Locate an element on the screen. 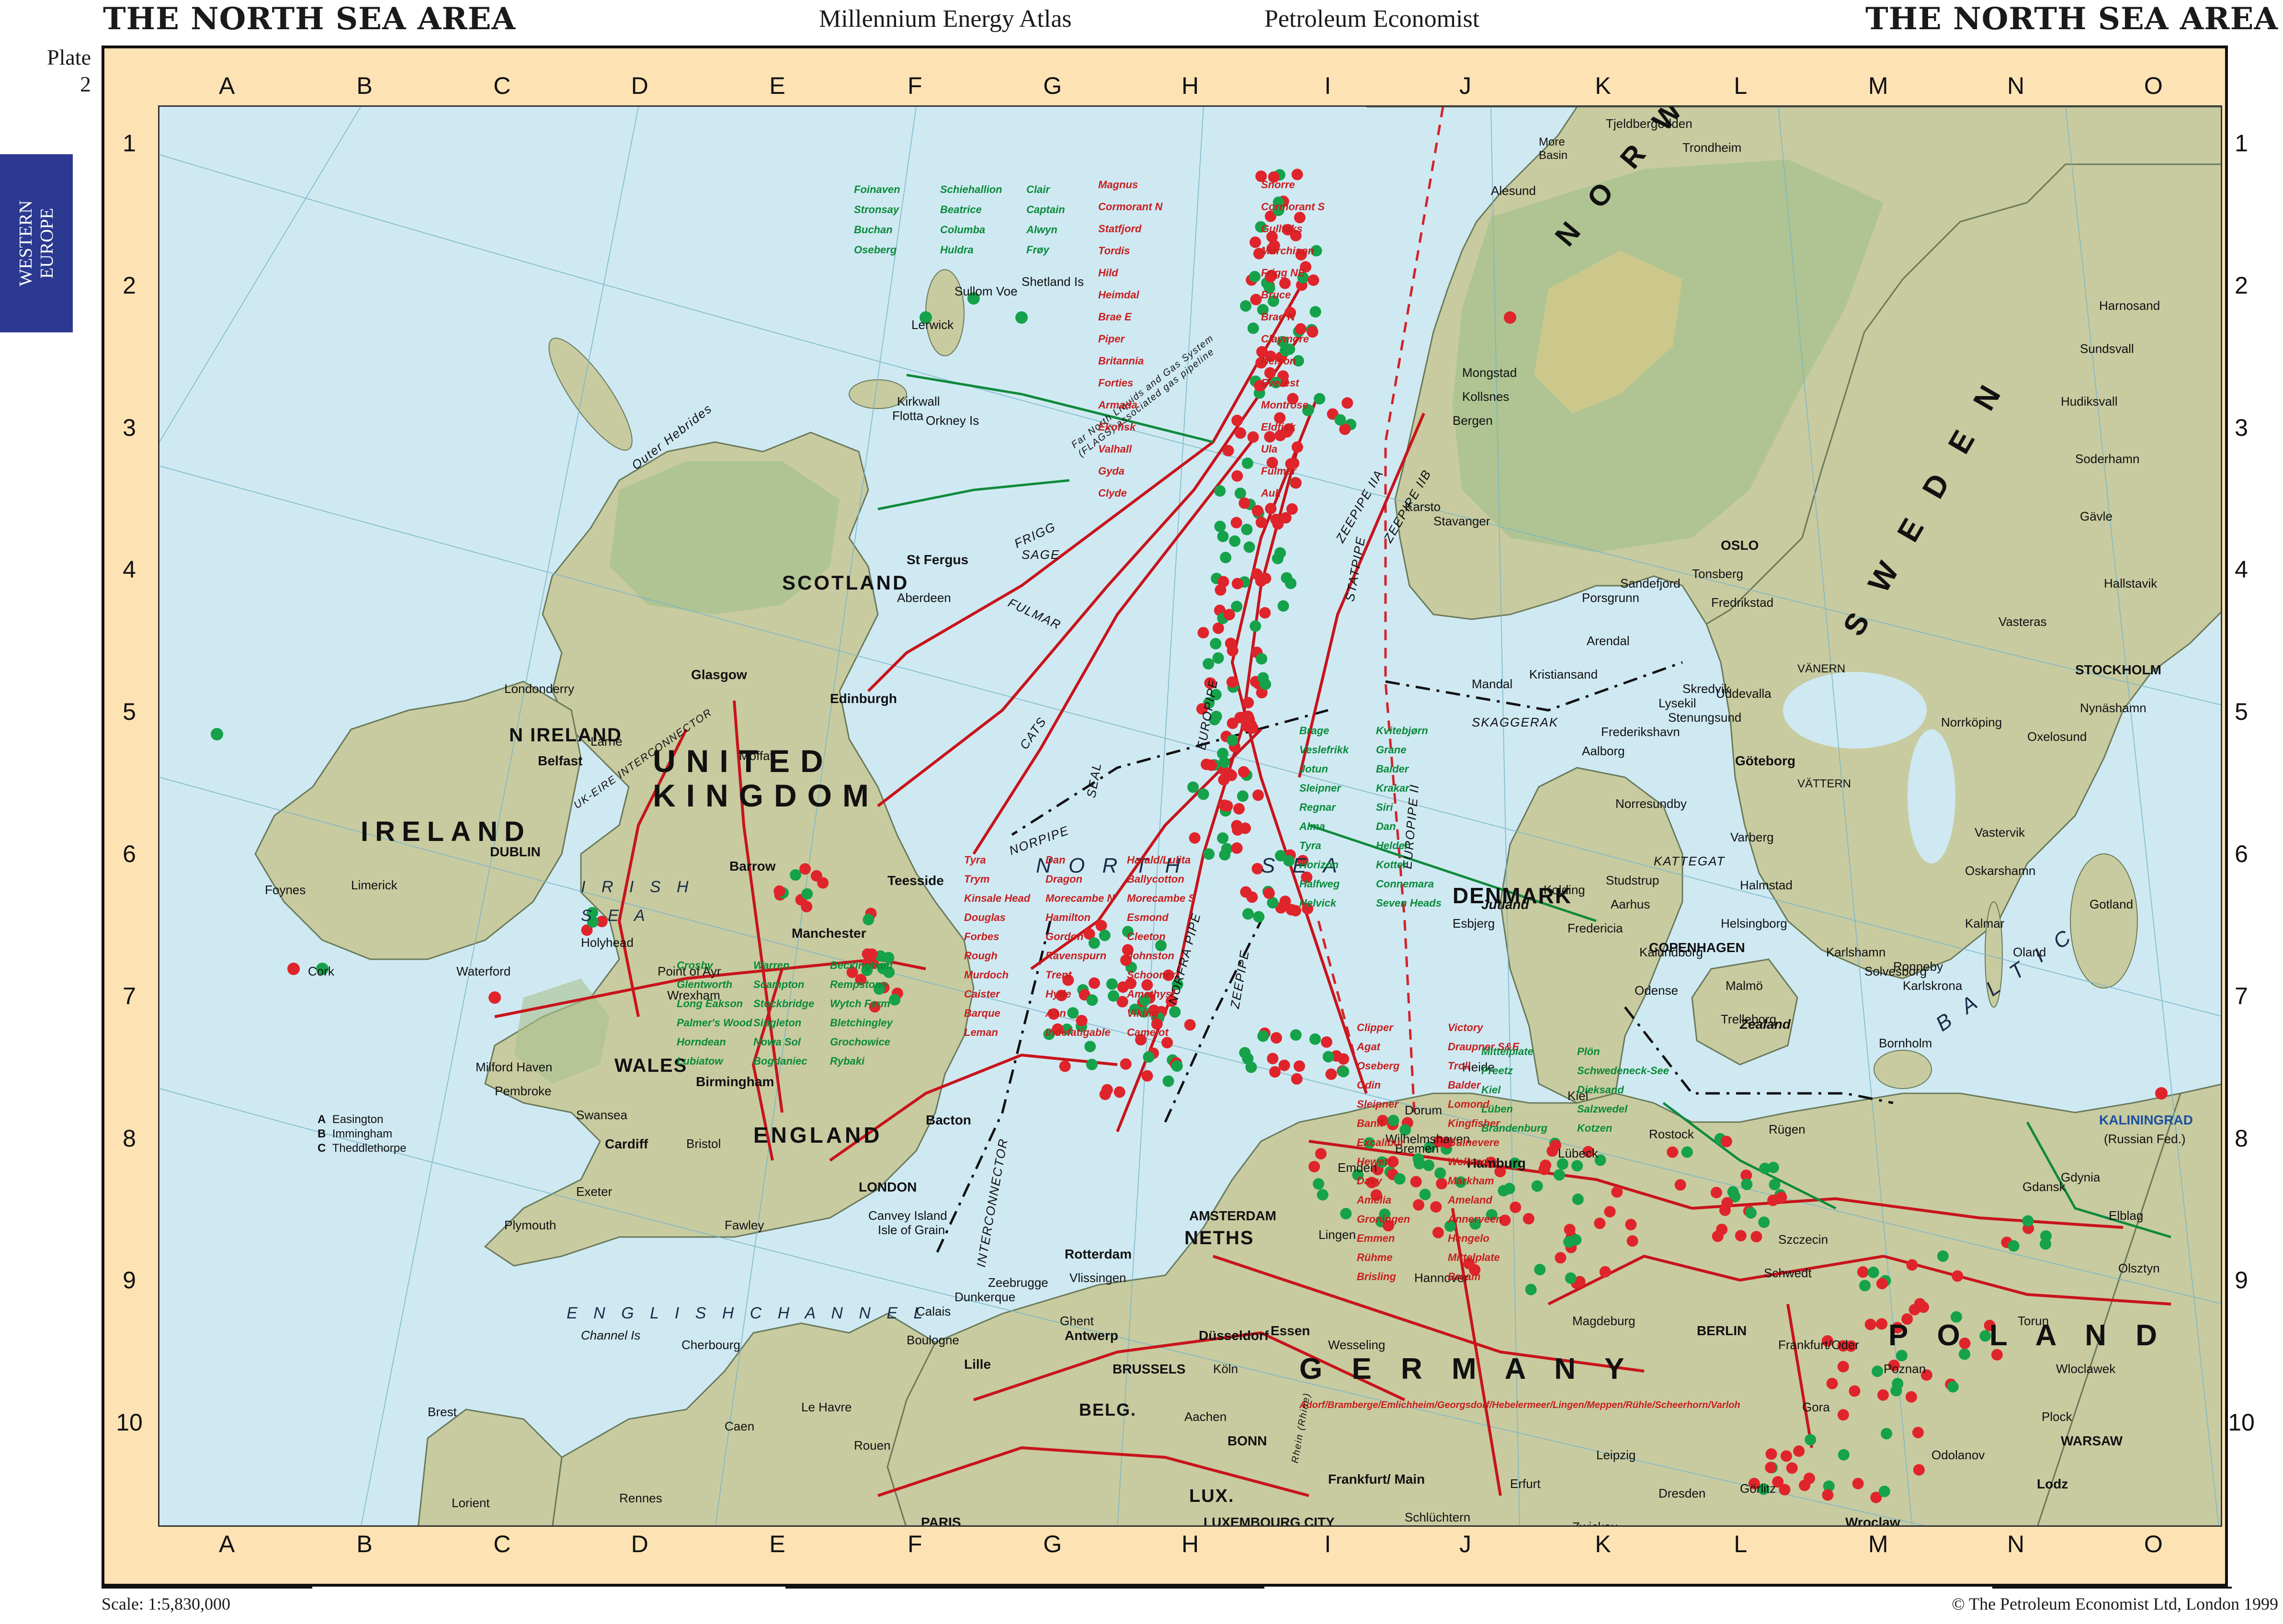 The width and height of the screenshot is (2283, 1624). gas-field-label: Alma is located at coordinates (1312, 826).